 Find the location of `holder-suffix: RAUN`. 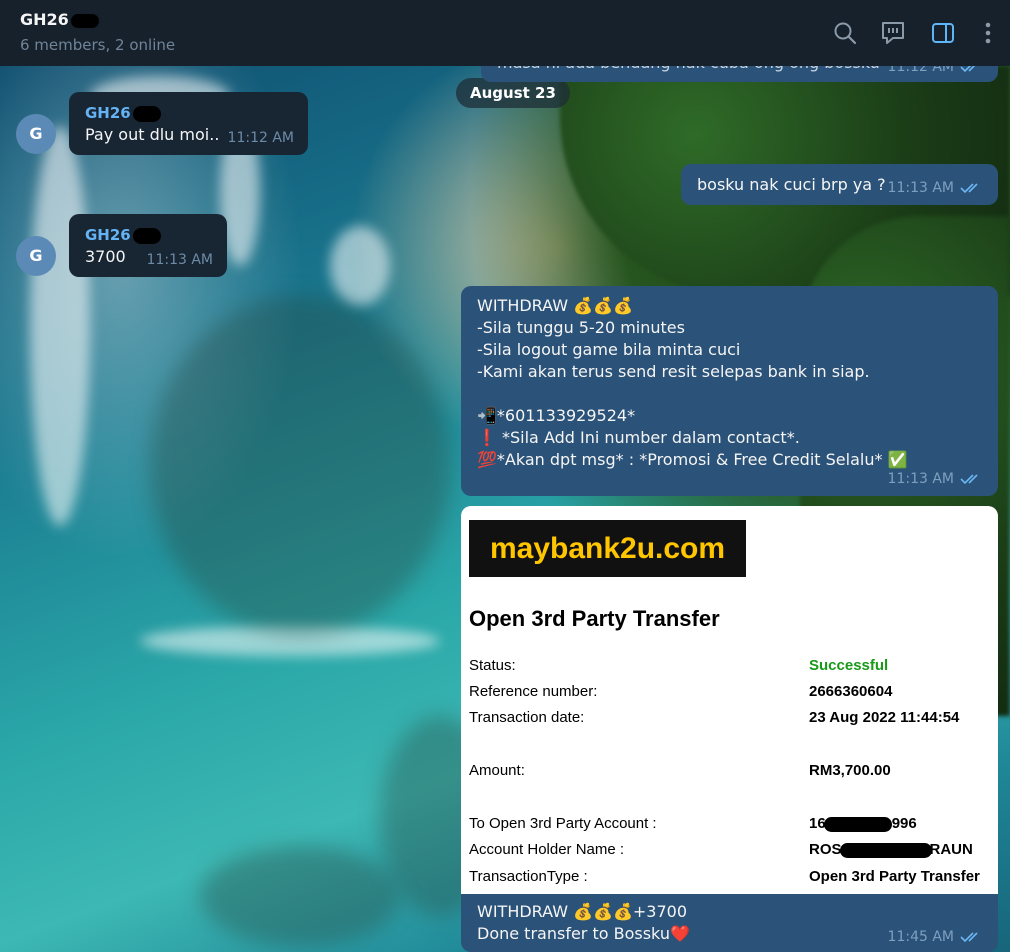

holder-suffix: RAUN is located at coordinates (951, 849).